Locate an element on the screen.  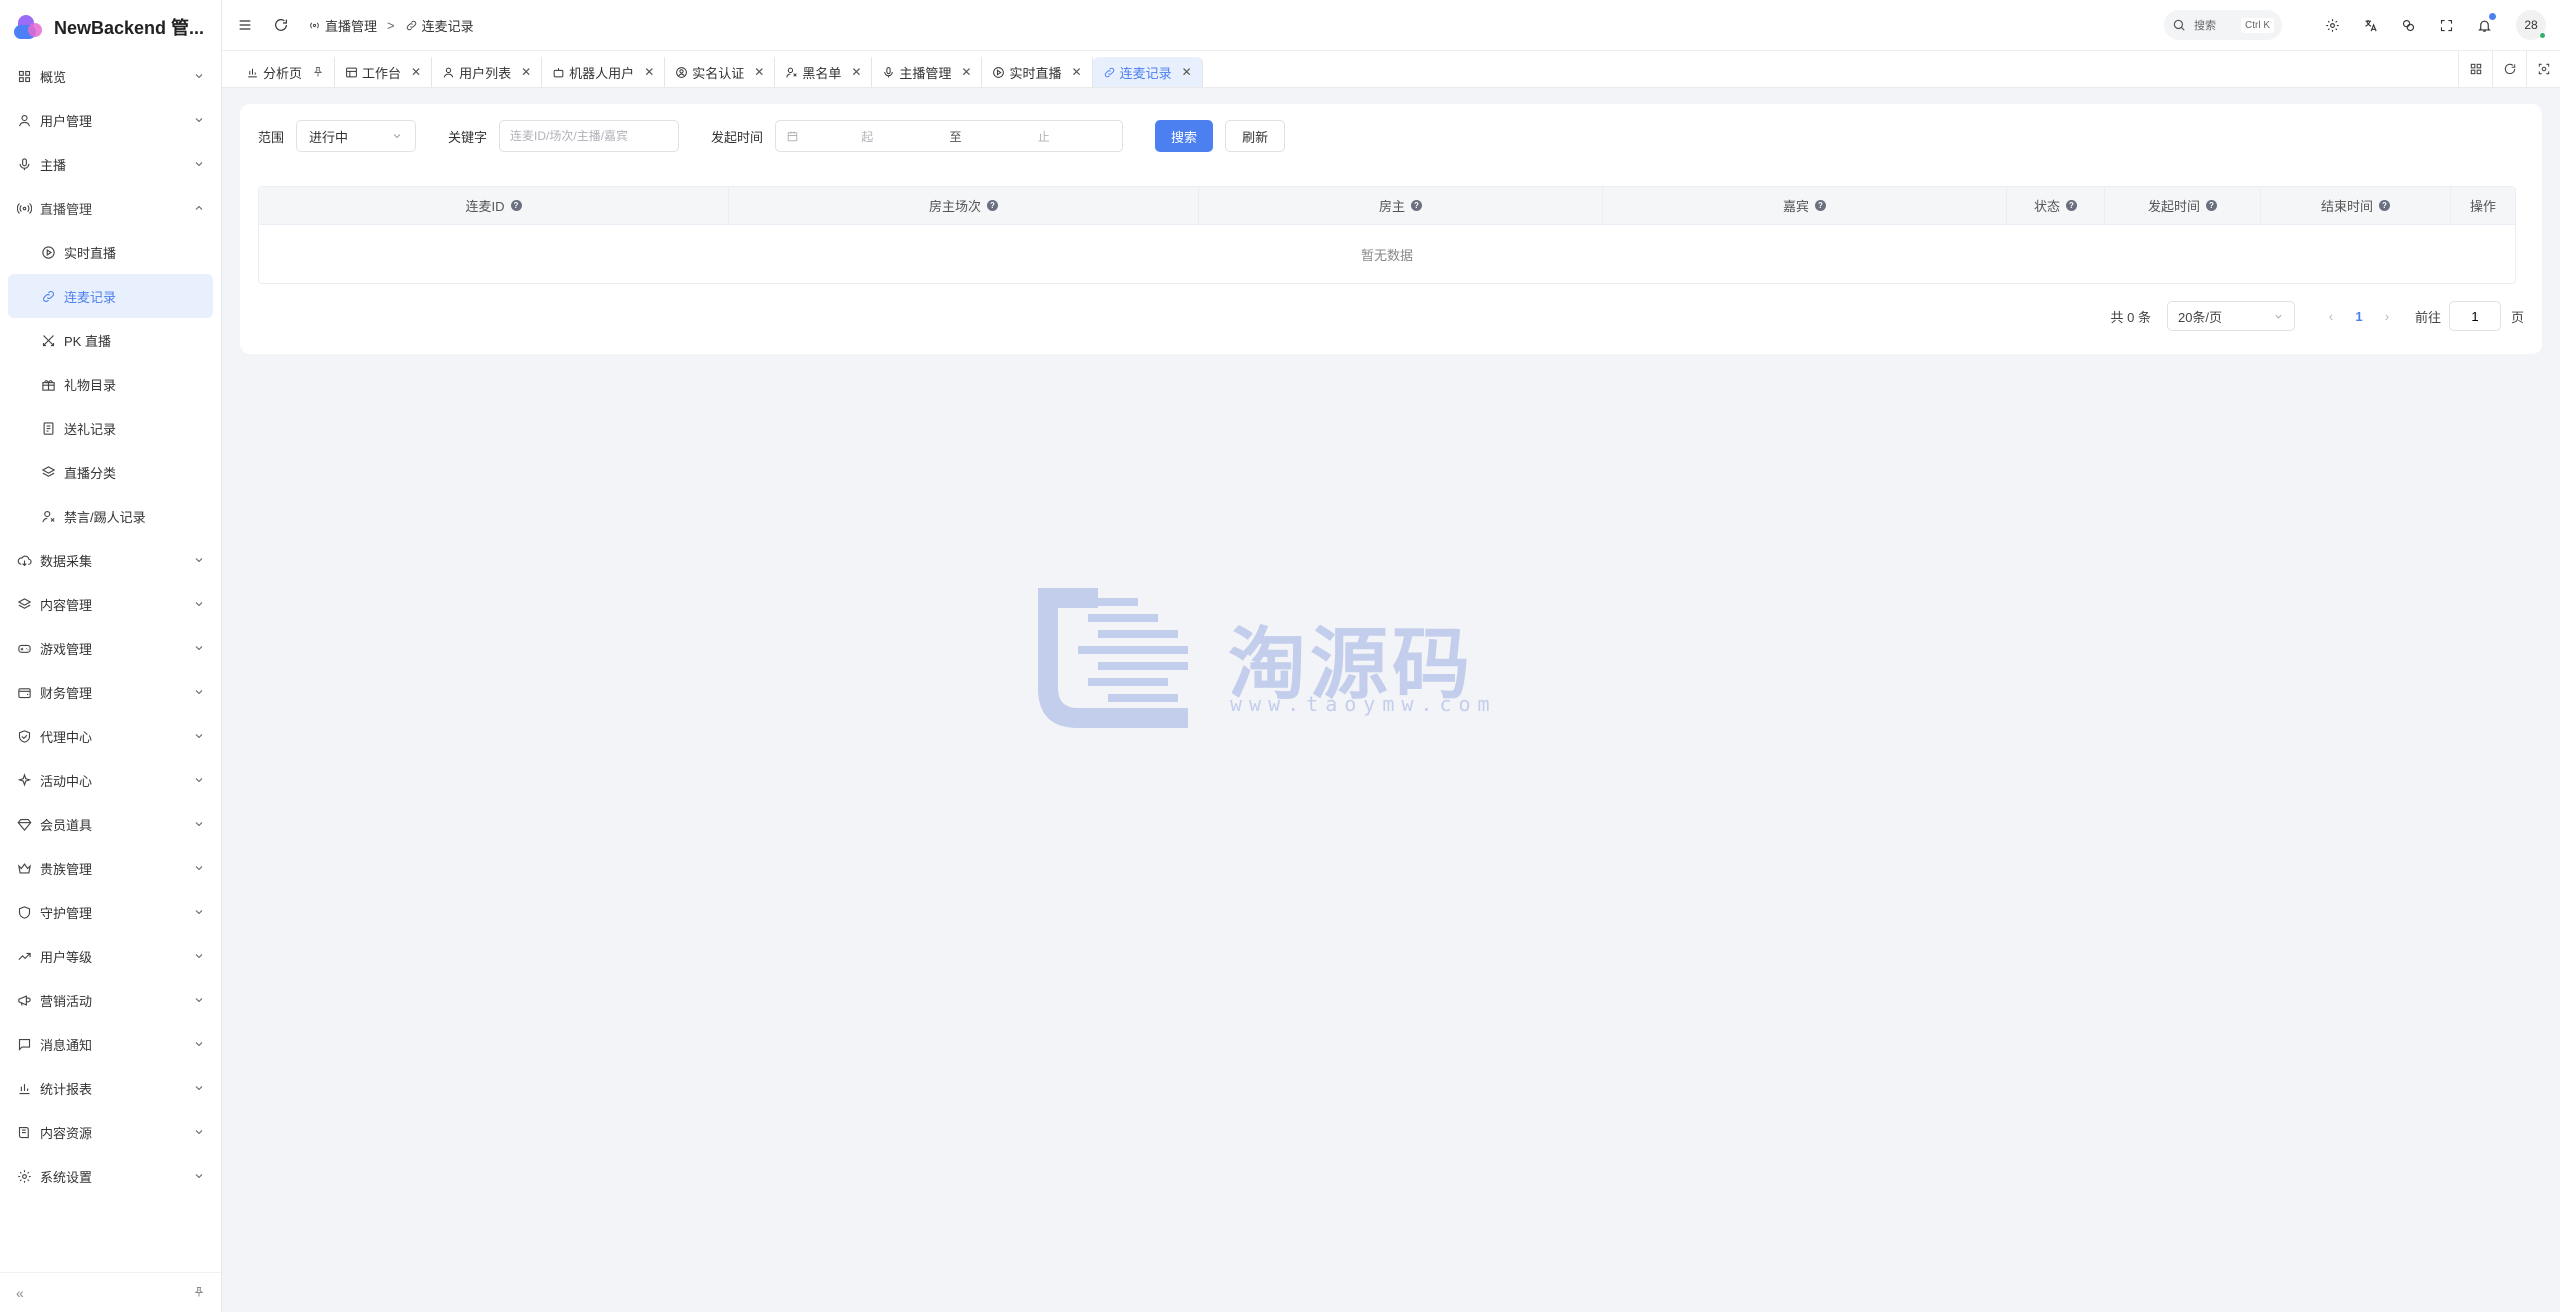
sidebar-subitem-2: PK 直播 is located at coordinates (110, 340).